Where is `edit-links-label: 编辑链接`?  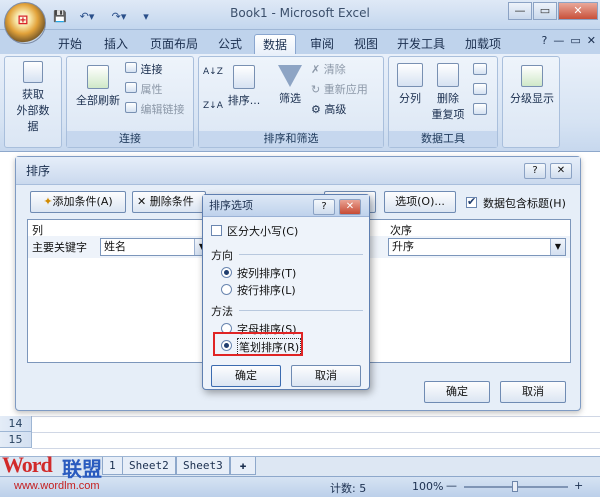
edit-links-label: 编辑链接 is located at coordinates (162, 109).